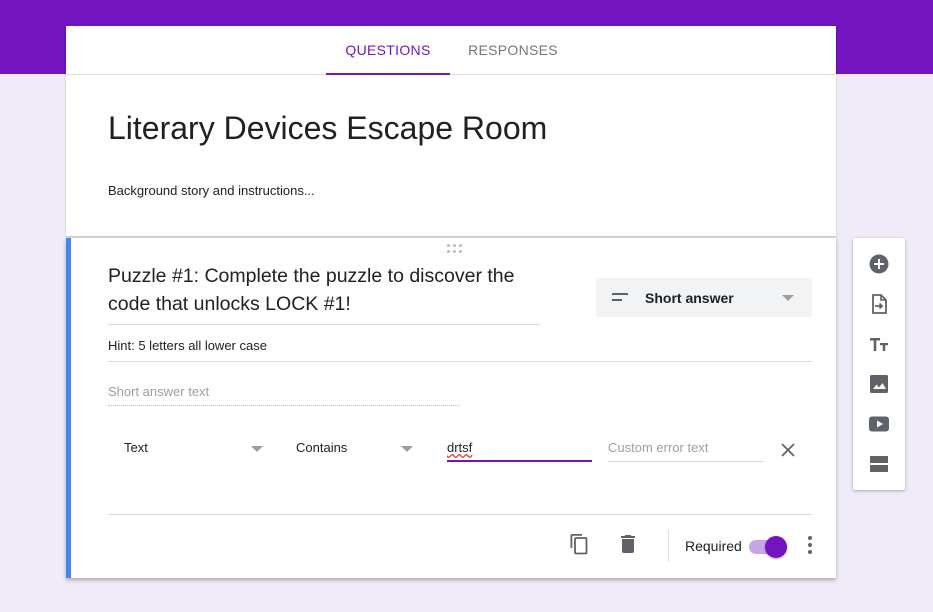 The image size is (933, 612). I want to click on import-questions-icon, so click(879, 304).